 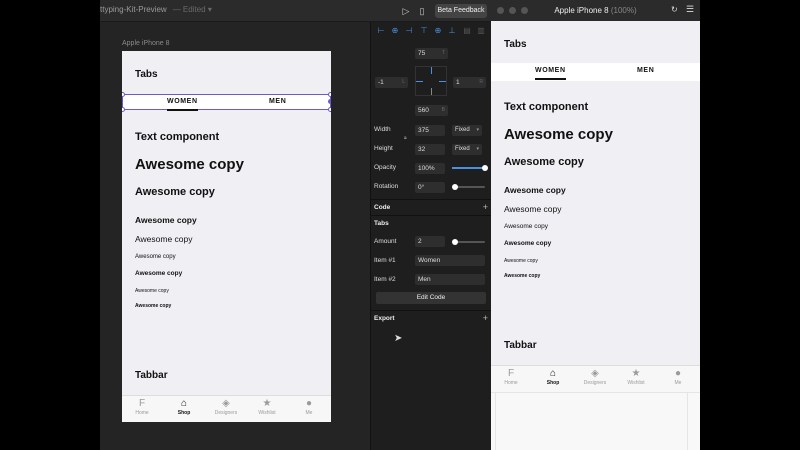 I want to click on bottom-field: 560 B, so click(x=431, y=110).